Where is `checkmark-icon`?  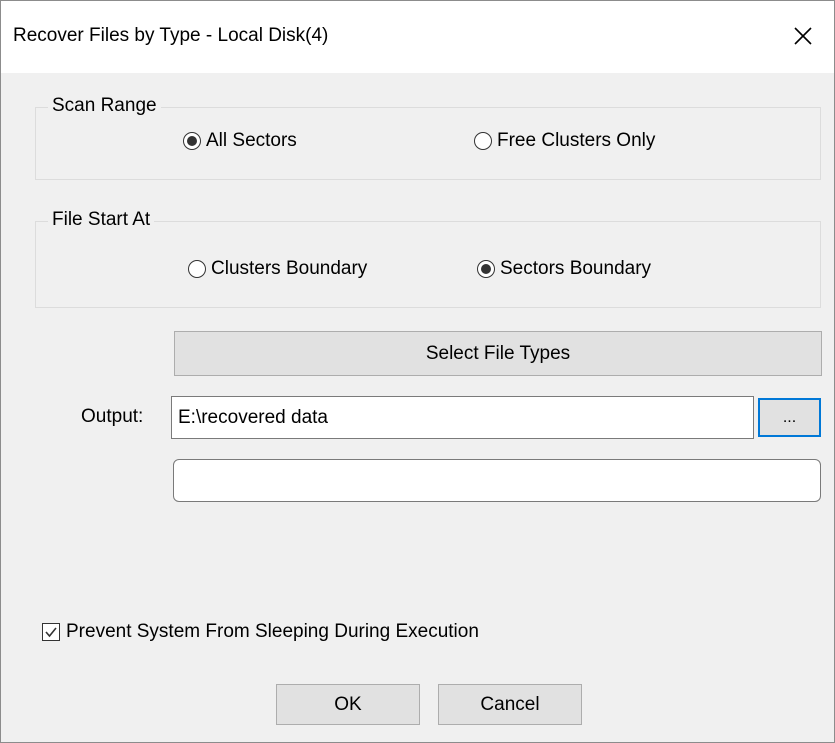 checkmark-icon is located at coordinates (51, 632).